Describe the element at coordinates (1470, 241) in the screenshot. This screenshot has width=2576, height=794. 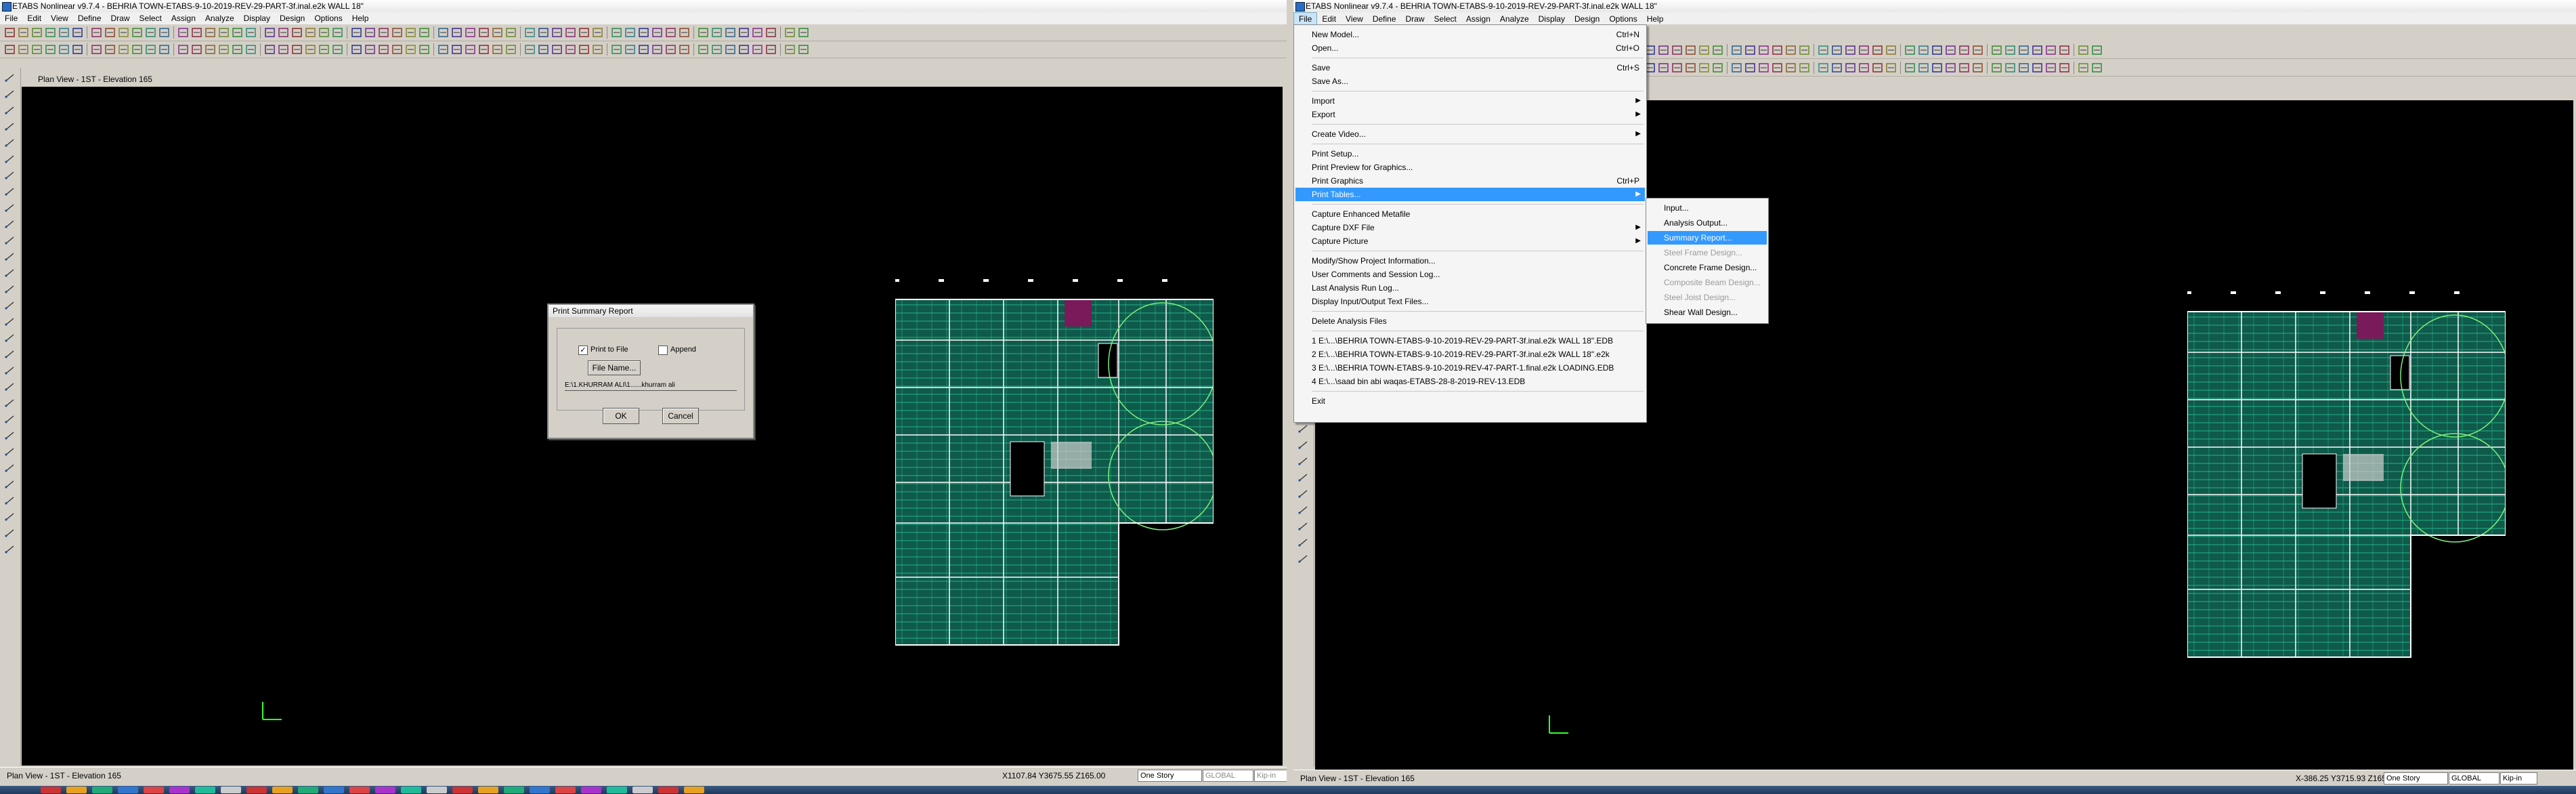
I see `file-menu-item: Capture Picture ▶` at that location.